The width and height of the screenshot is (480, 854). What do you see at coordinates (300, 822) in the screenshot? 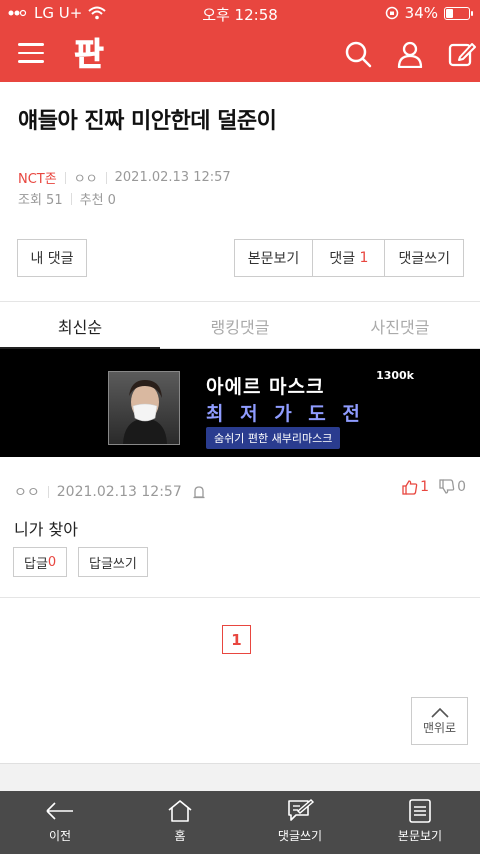
I see `nav-write-comment: 댓글쓰기` at bounding box center [300, 822].